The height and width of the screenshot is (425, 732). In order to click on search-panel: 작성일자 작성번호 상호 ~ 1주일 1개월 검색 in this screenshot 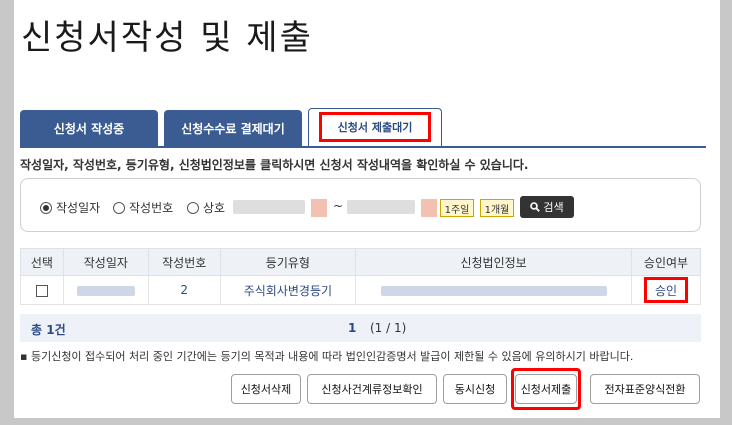, I will do `click(360, 205)`.